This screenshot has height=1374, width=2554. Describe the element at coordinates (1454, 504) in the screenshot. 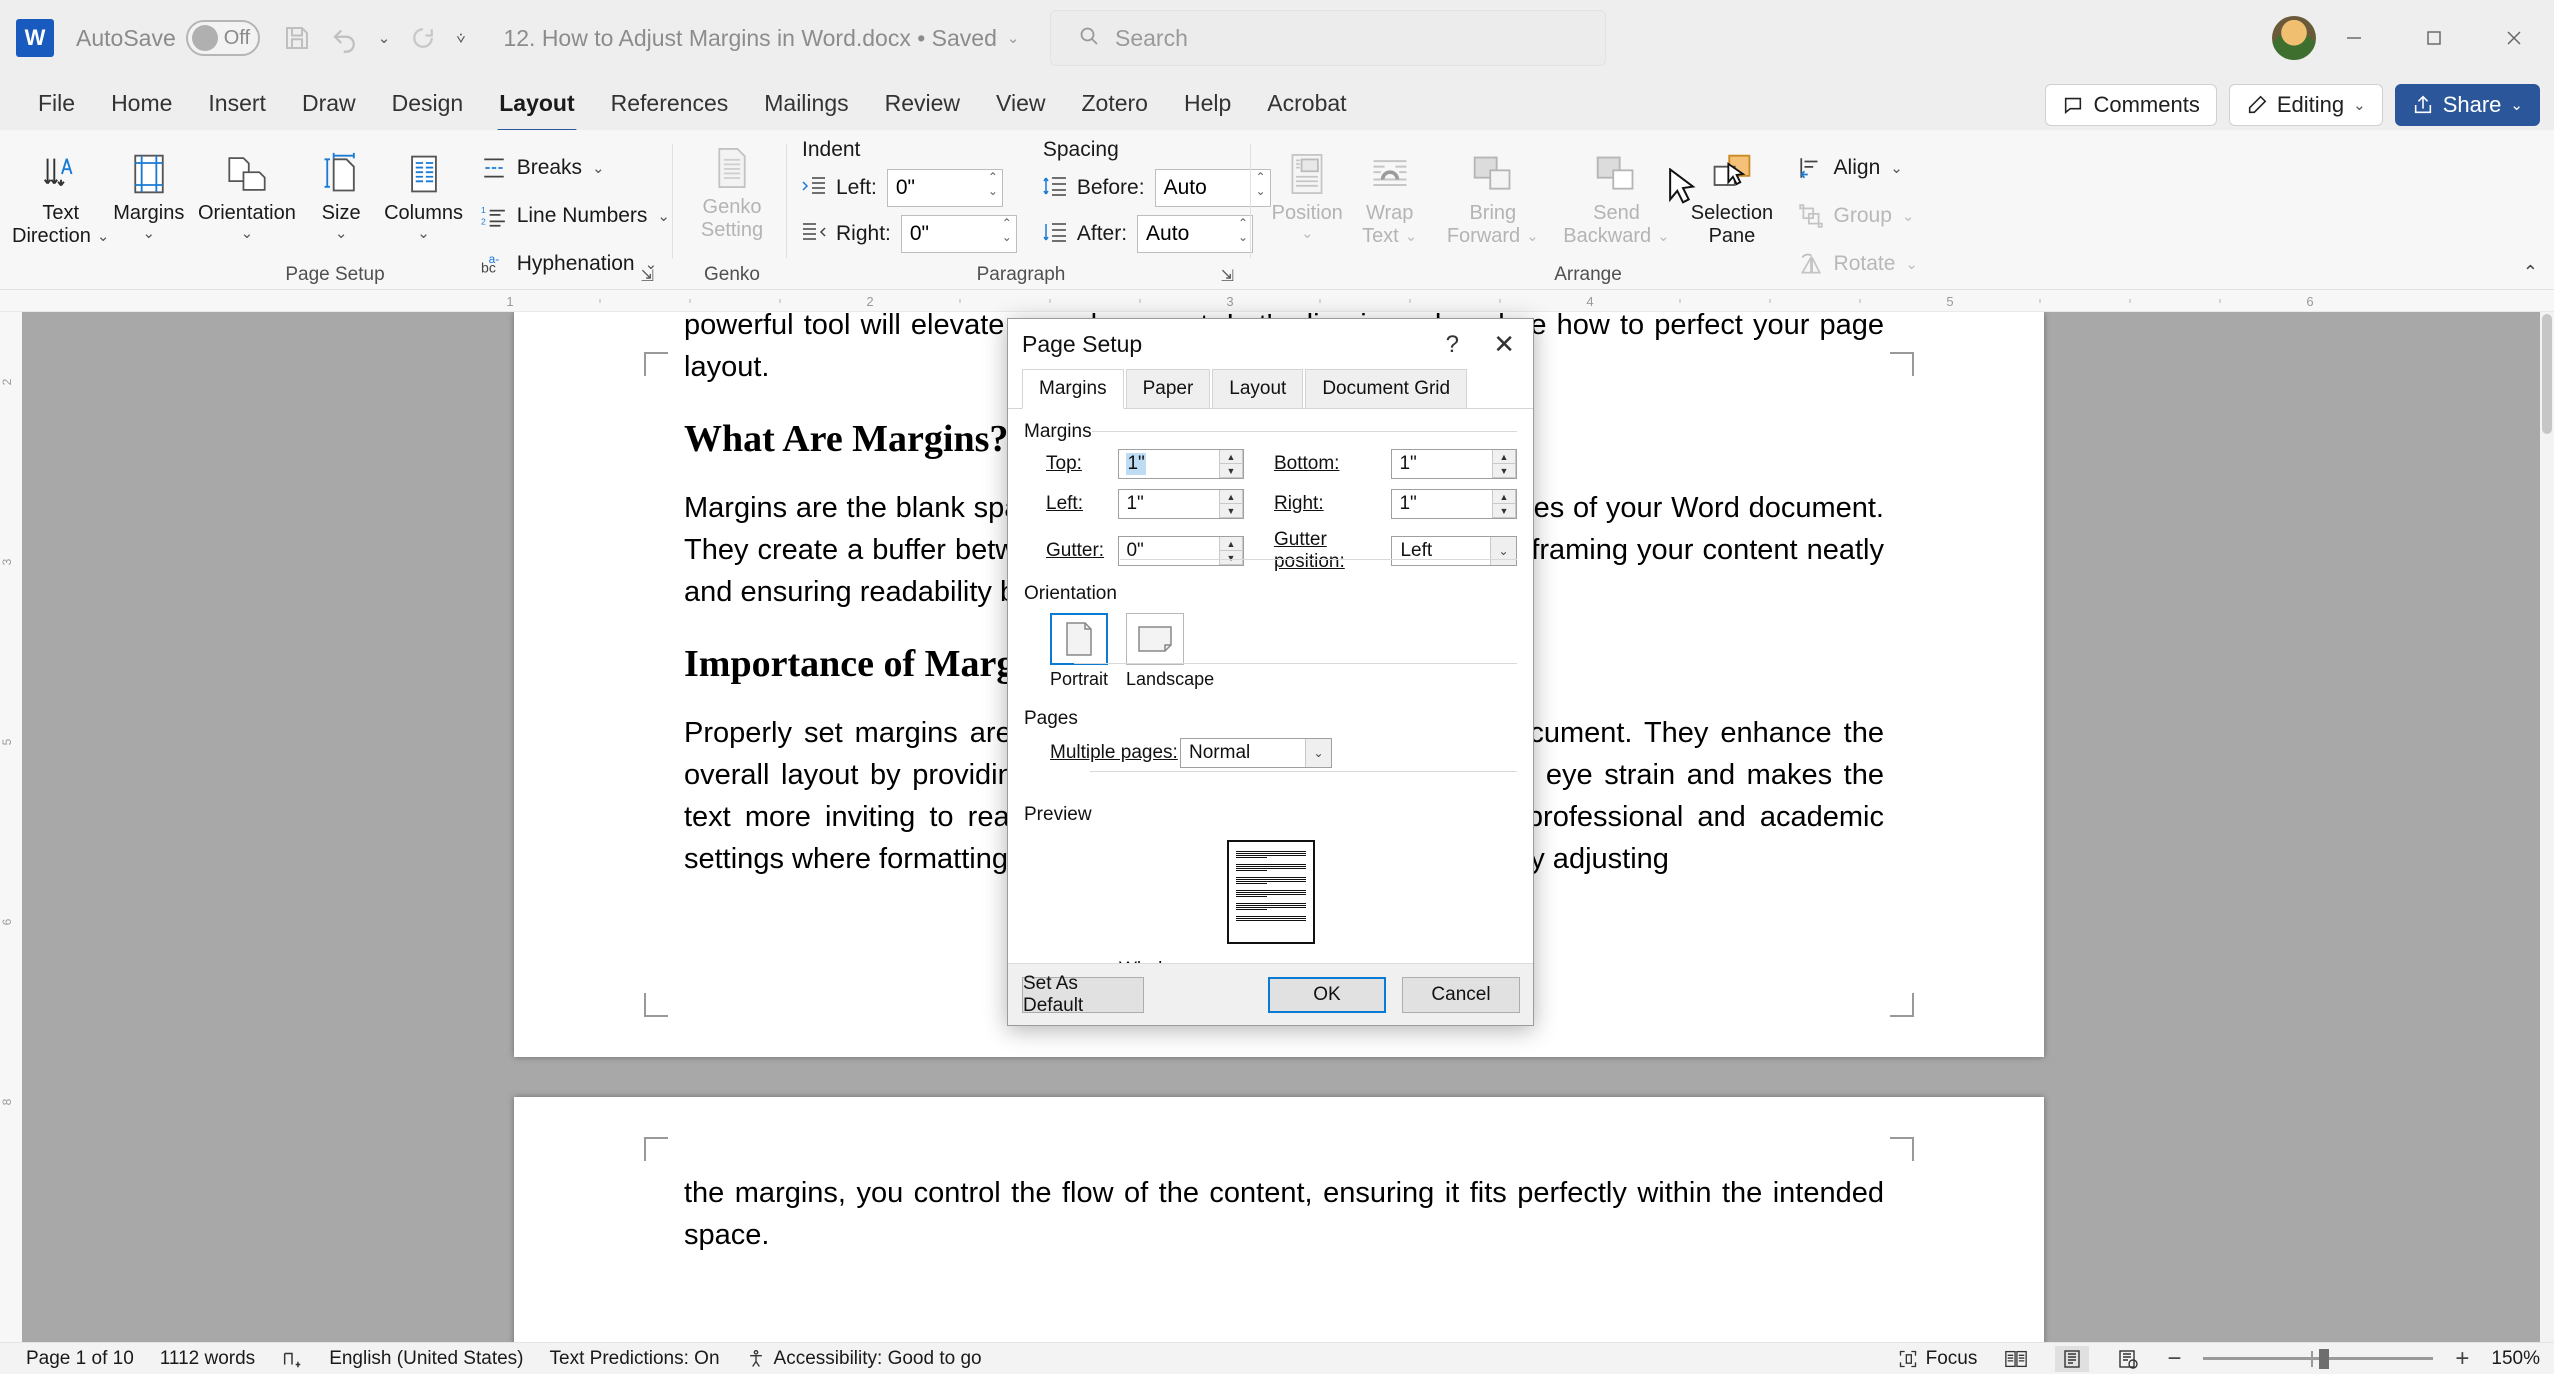

I see `margin-right-input: 1" ▲ ▼` at that location.